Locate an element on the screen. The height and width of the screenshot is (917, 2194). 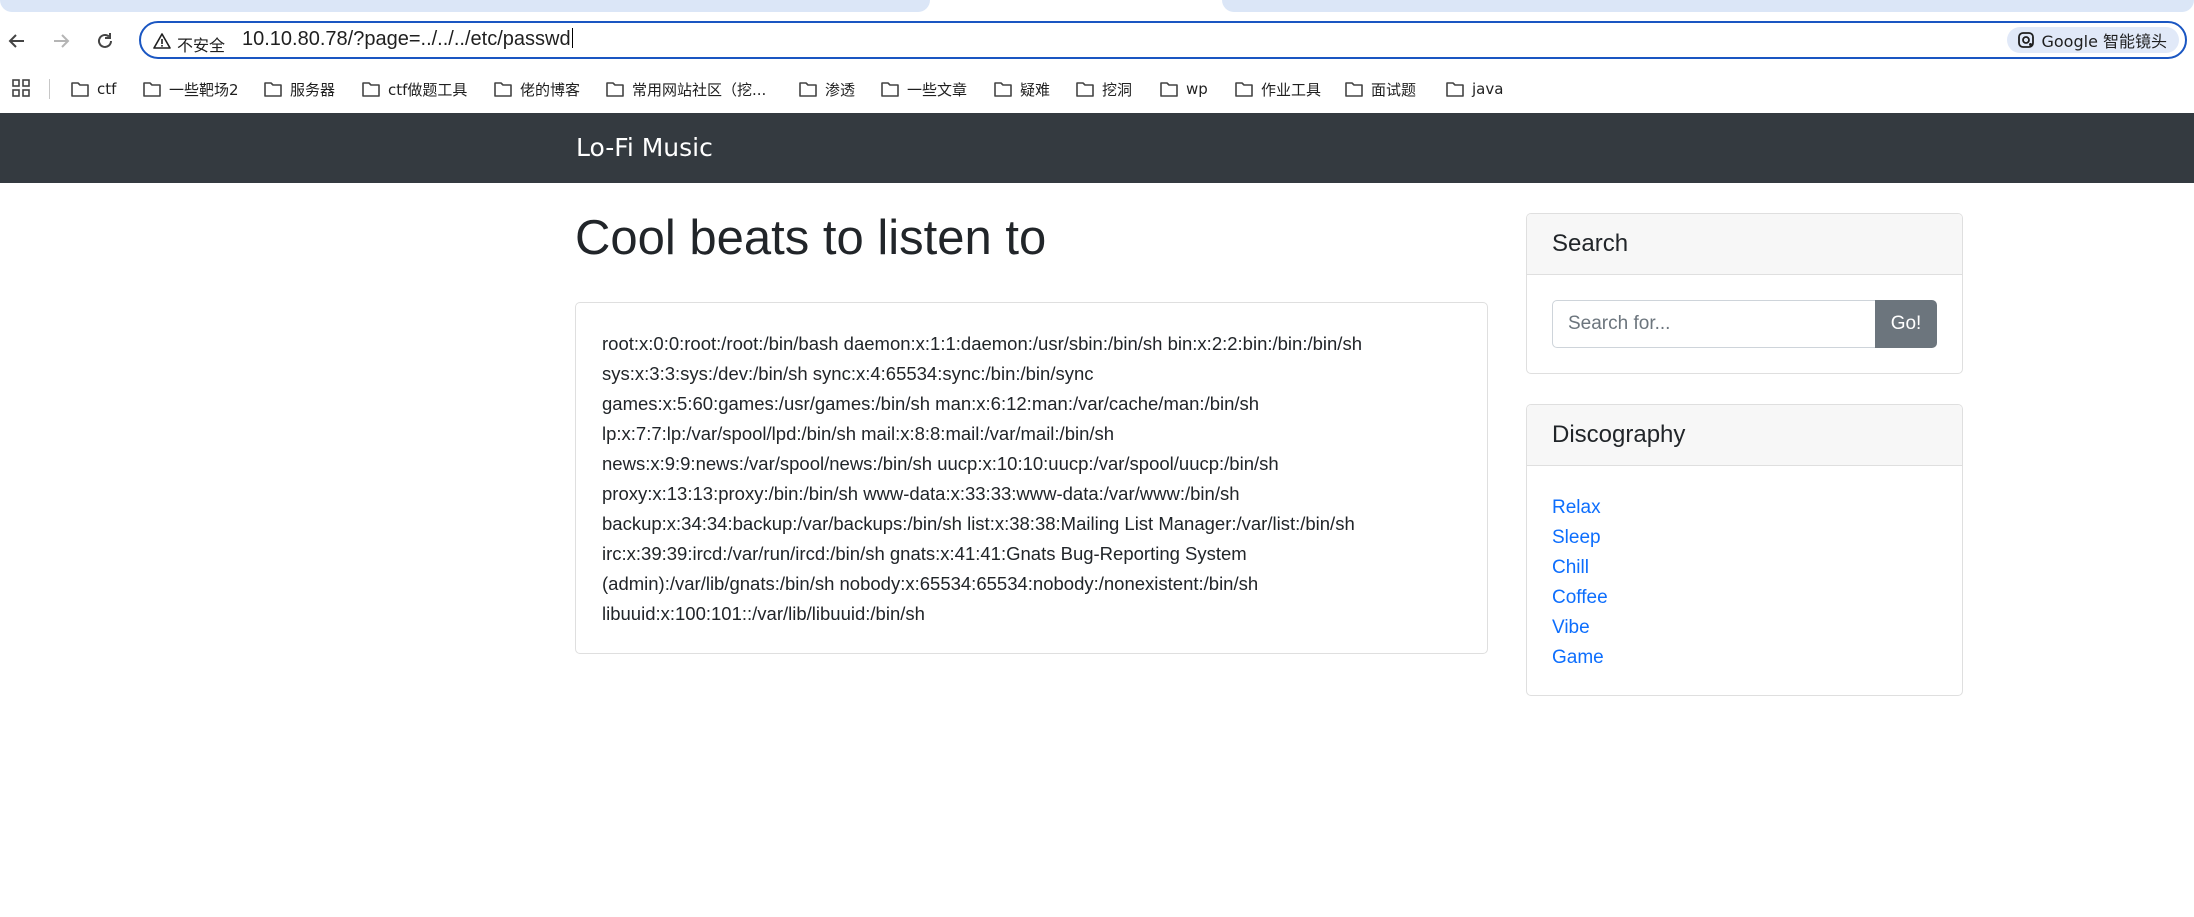
bookmark-label: 挖洞 is located at coordinates (1117, 89).